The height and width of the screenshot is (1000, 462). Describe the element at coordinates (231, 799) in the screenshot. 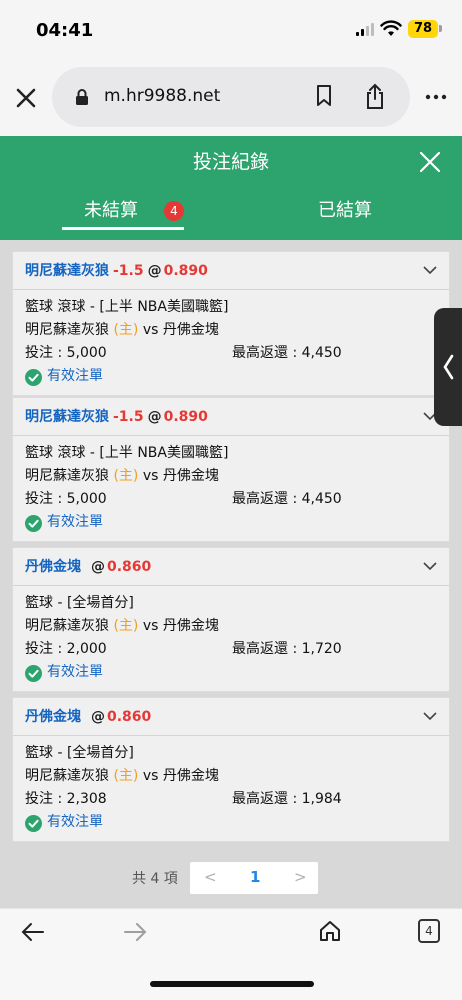

I see `bet-amounts: 投注 : 2,308 最高返還 : 1,984` at that location.